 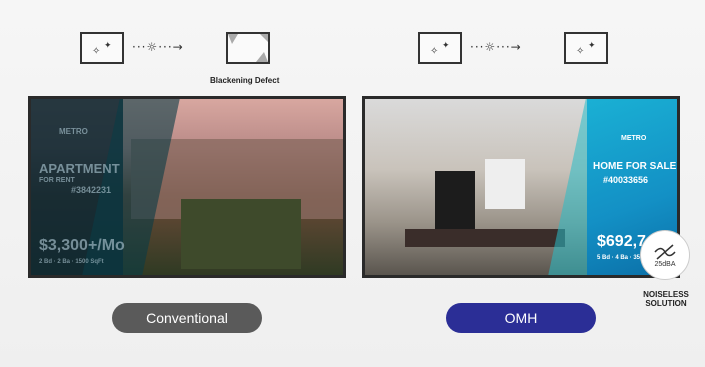 What do you see at coordinates (82, 245) in the screenshot?
I see `listing-price: $3,300+/Mo` at bounding box center [82, 245].